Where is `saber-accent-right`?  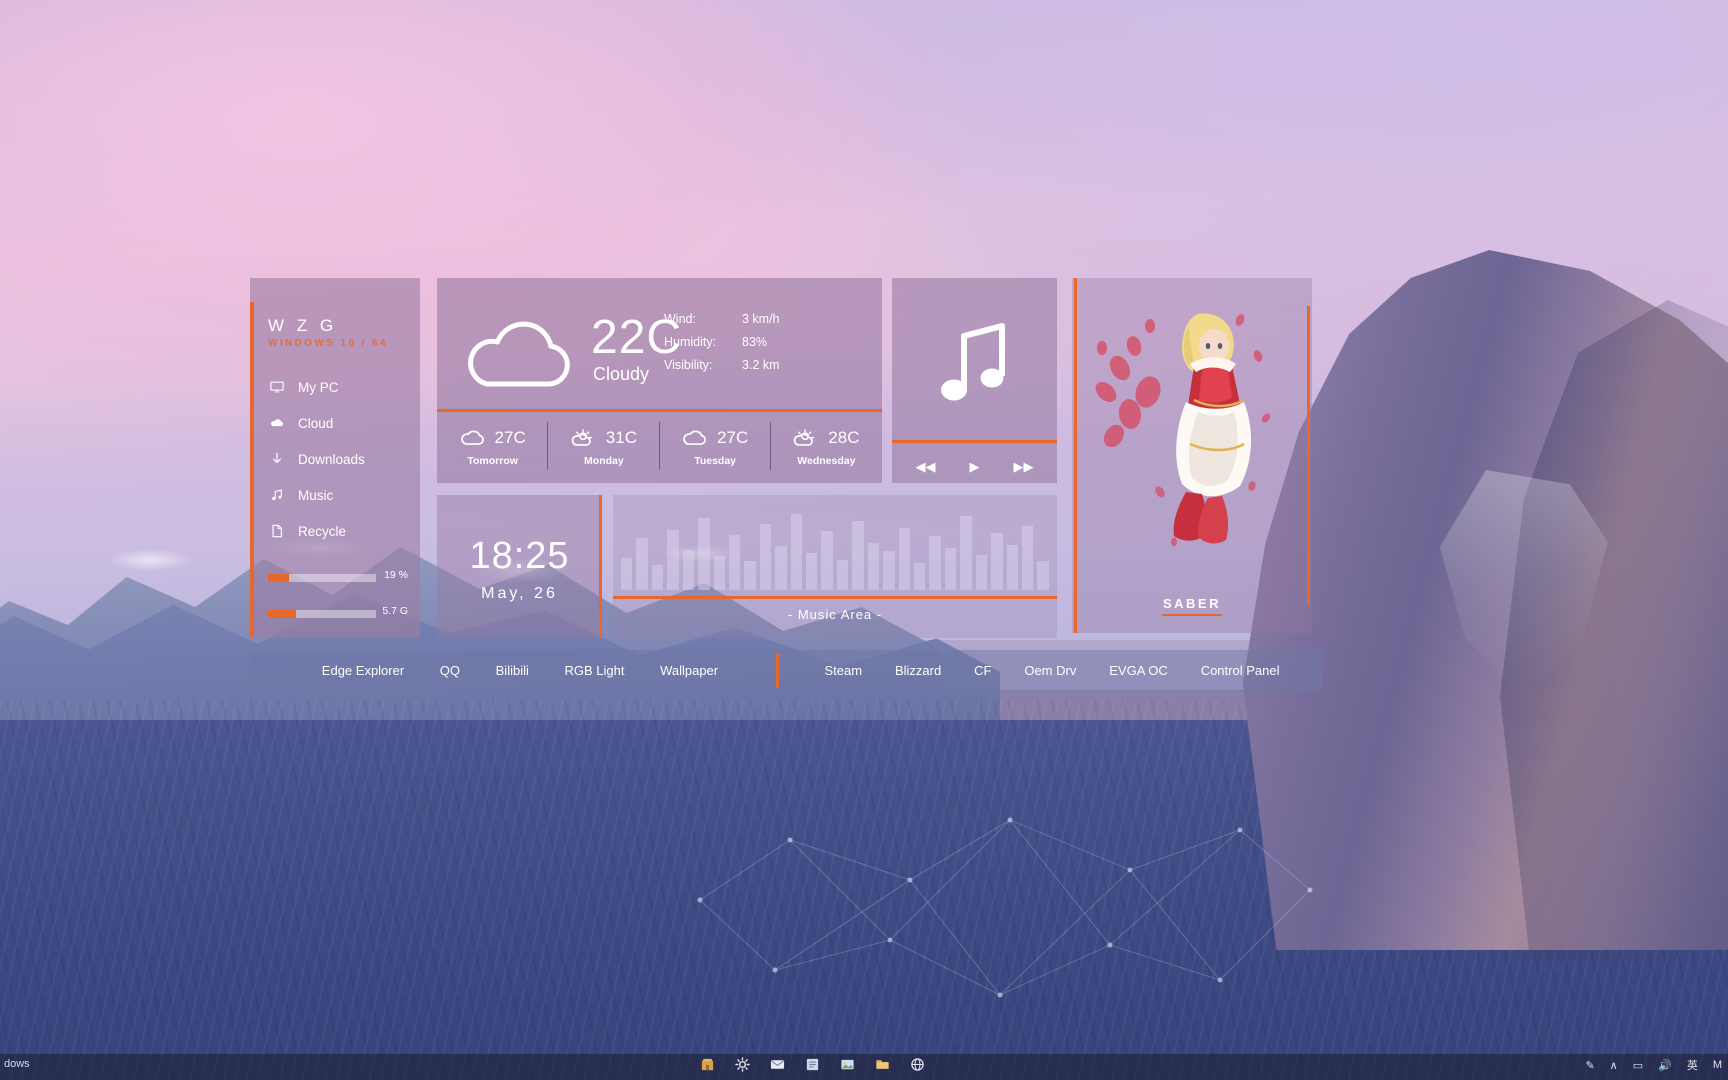
saber-accent-right is located at coordinates (1308, 456).